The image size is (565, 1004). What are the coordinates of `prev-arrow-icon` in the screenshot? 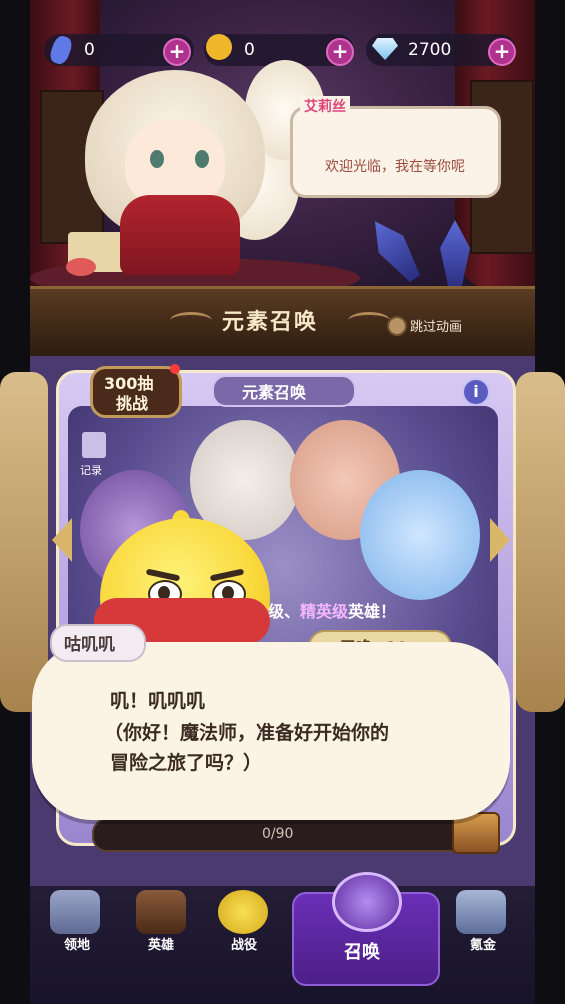 It's located at (62, 540).